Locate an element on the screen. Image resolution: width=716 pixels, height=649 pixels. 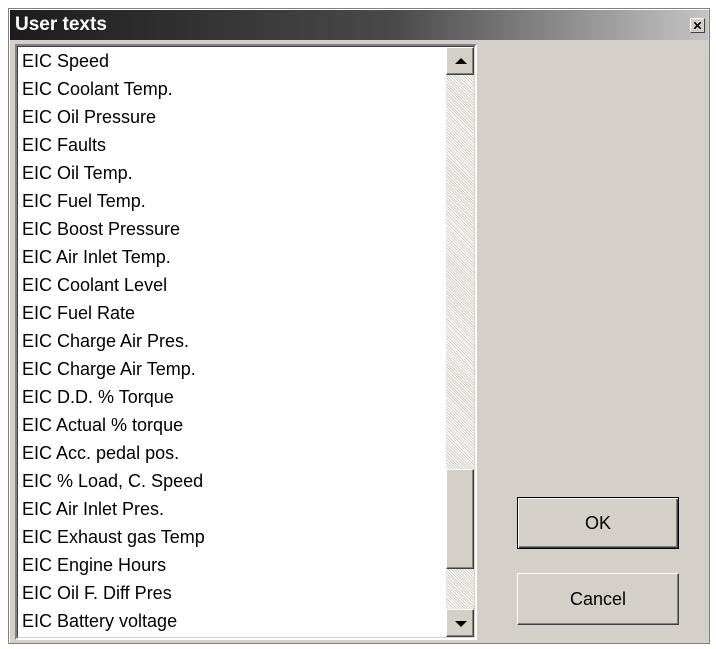
list-item: EIC D.D. % Torque is located at coordinates (230, 397).